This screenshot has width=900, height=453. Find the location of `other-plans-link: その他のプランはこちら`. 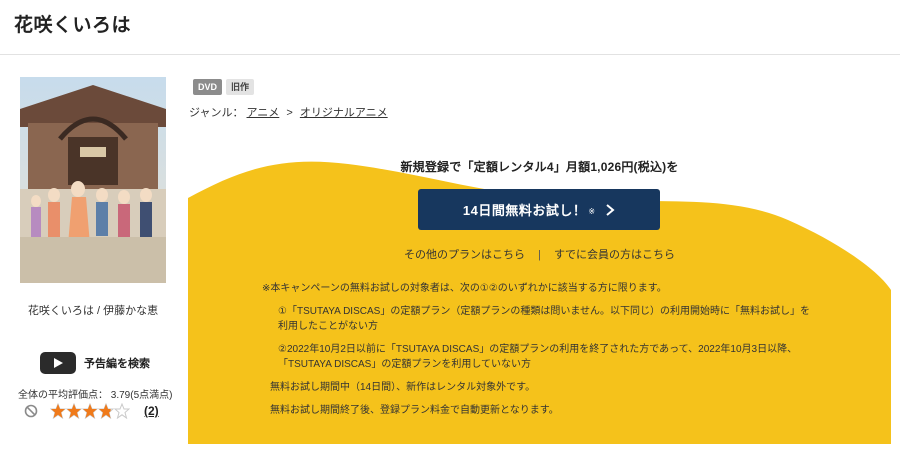

other-plans-link: その他のプランはこちら is located at coordinates (464, 255).